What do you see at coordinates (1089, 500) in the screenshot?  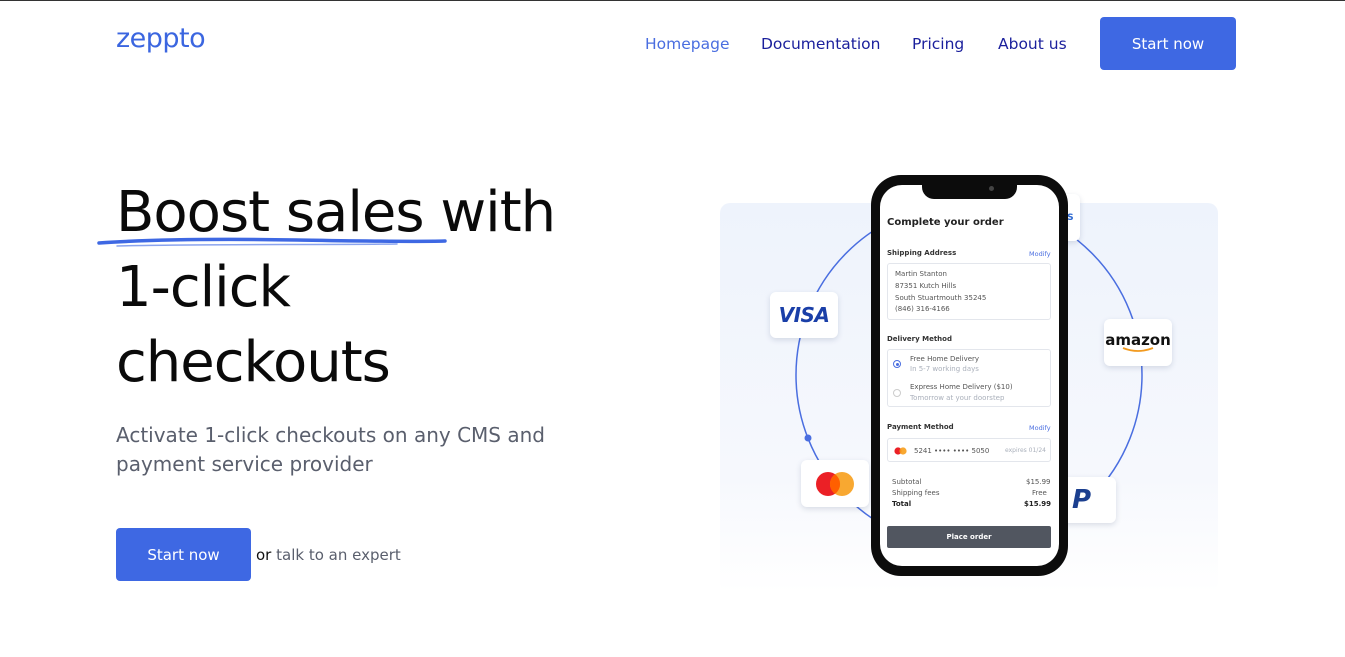 I see `paypal-card-icon: P` at bounding box center [1089, 500].